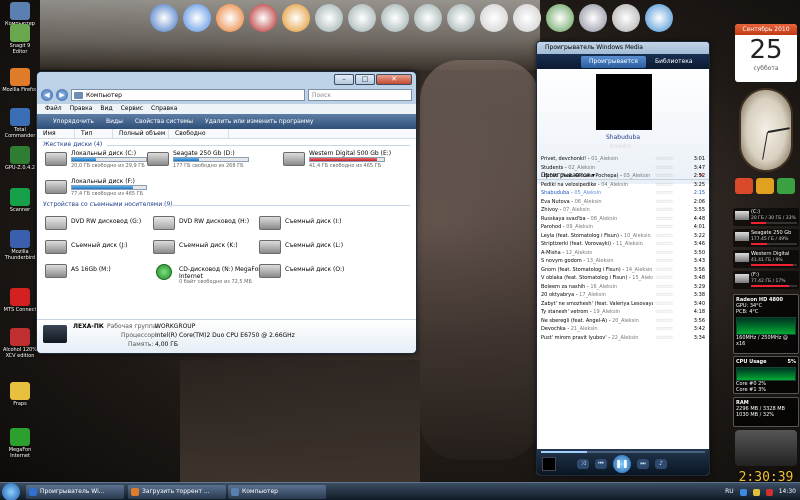 Image resolution: width=800 pixels, height=500 pixels. I want to click on column-header-cell: Имя, so click(56, 133).